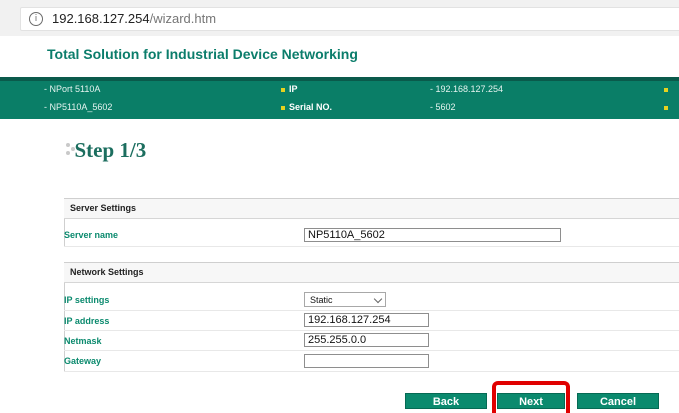 This screenshot has height=413, width=679. Describe the element at coordinates (311, 107) in the screenshot. I see `serial-info-label-text: Serial NO.` at that location.